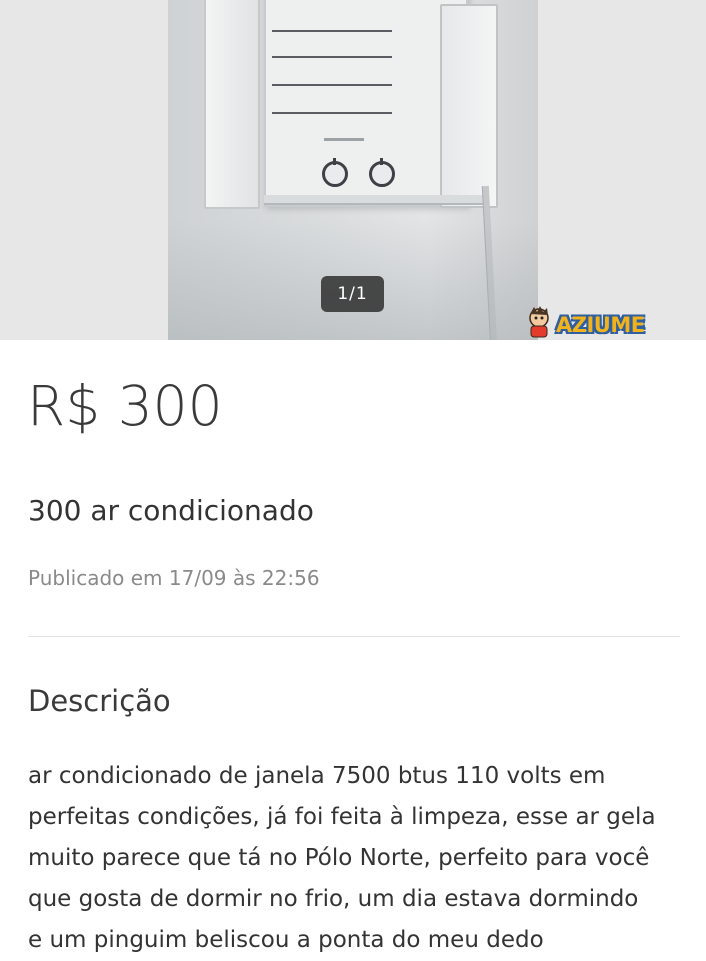 The width and height of the screenshot is (706, 961). I want to click on aziume-watermark: AZIUME, so click(592, 320).